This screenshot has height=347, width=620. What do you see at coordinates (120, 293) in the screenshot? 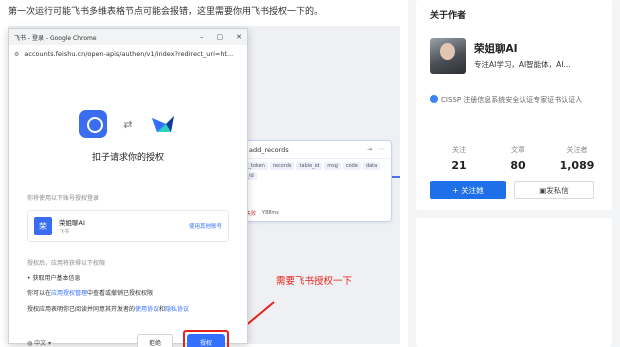
I see `note-text: 中查看或撤销已授权权限` at bounding box center [120, 293].